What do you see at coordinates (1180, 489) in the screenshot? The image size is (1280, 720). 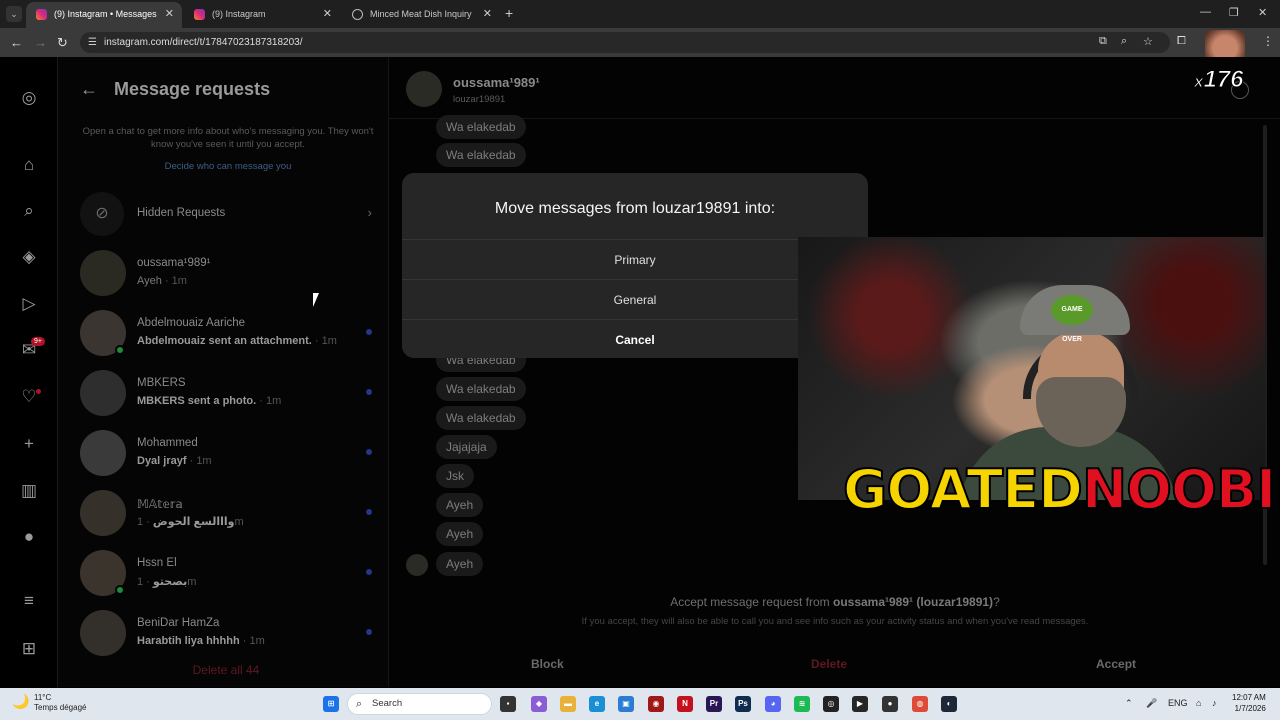 I see `brand-red-text: NOOBIE` at bounding box center [1180, 489].